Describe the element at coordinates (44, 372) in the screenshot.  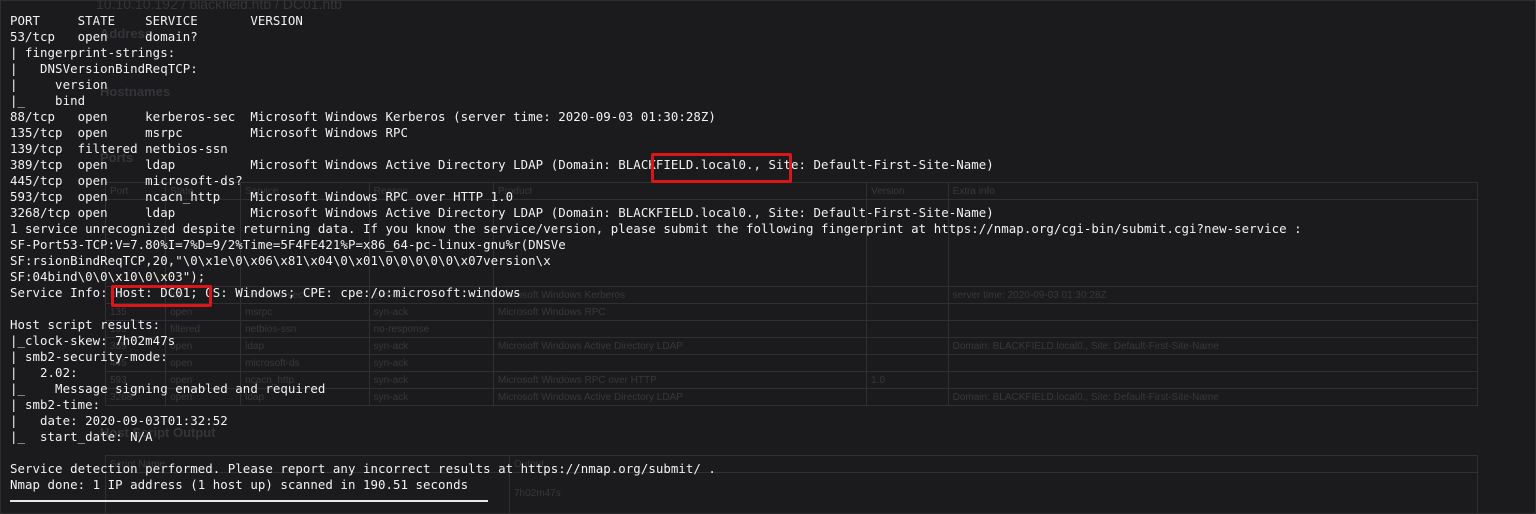
I see `terminal-line: | 2.02:` at that location.